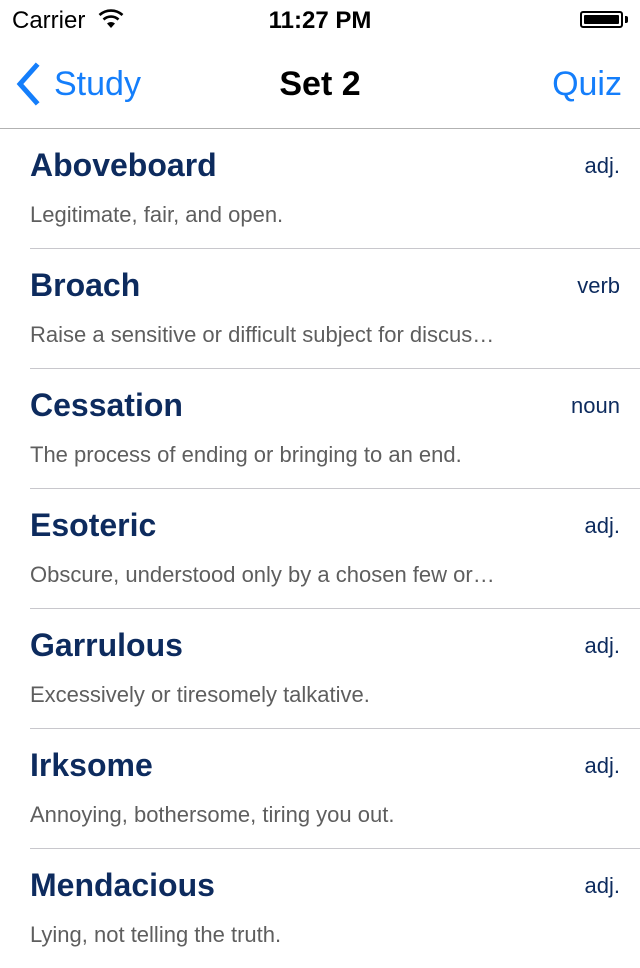  What do you see at coordinates (595, 405) in the screenshot?
I see `part-of-speech: noun` at bounding box center [595, 405].